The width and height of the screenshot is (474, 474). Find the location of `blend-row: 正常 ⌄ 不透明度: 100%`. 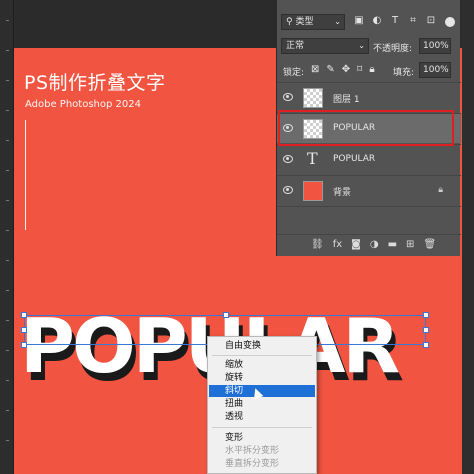

blend-row: 正常 ⌄ 不透明度: 100% is located at coordinates (369, 46).